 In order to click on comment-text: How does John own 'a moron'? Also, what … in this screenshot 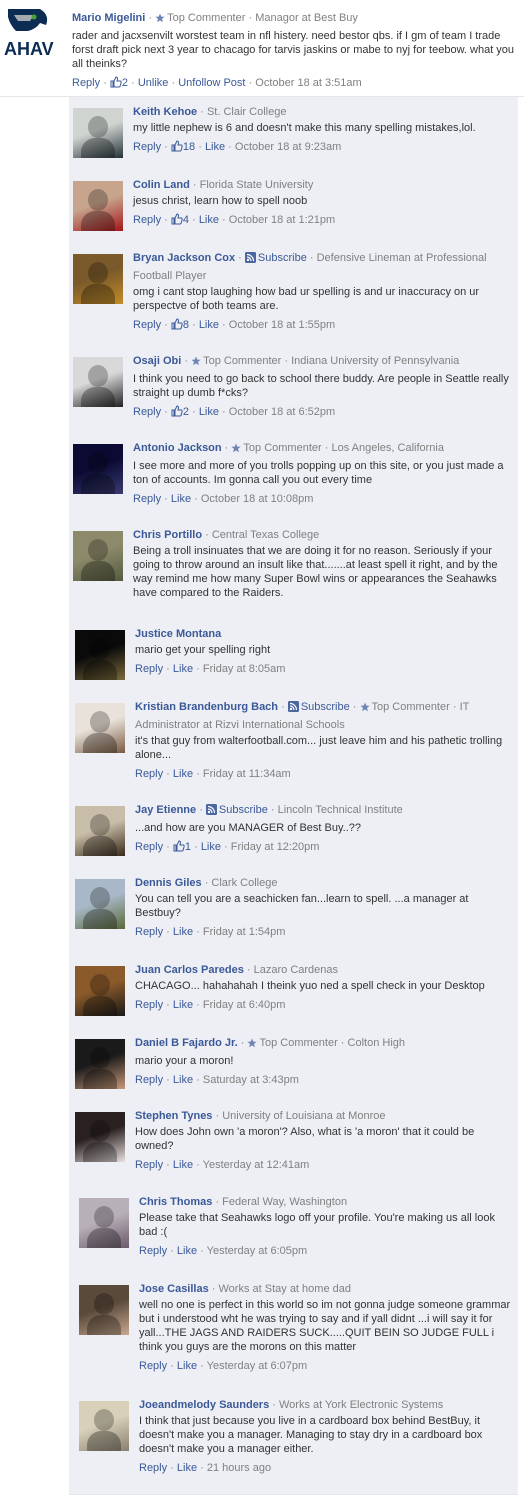, I will do `click(305, 1139)`.